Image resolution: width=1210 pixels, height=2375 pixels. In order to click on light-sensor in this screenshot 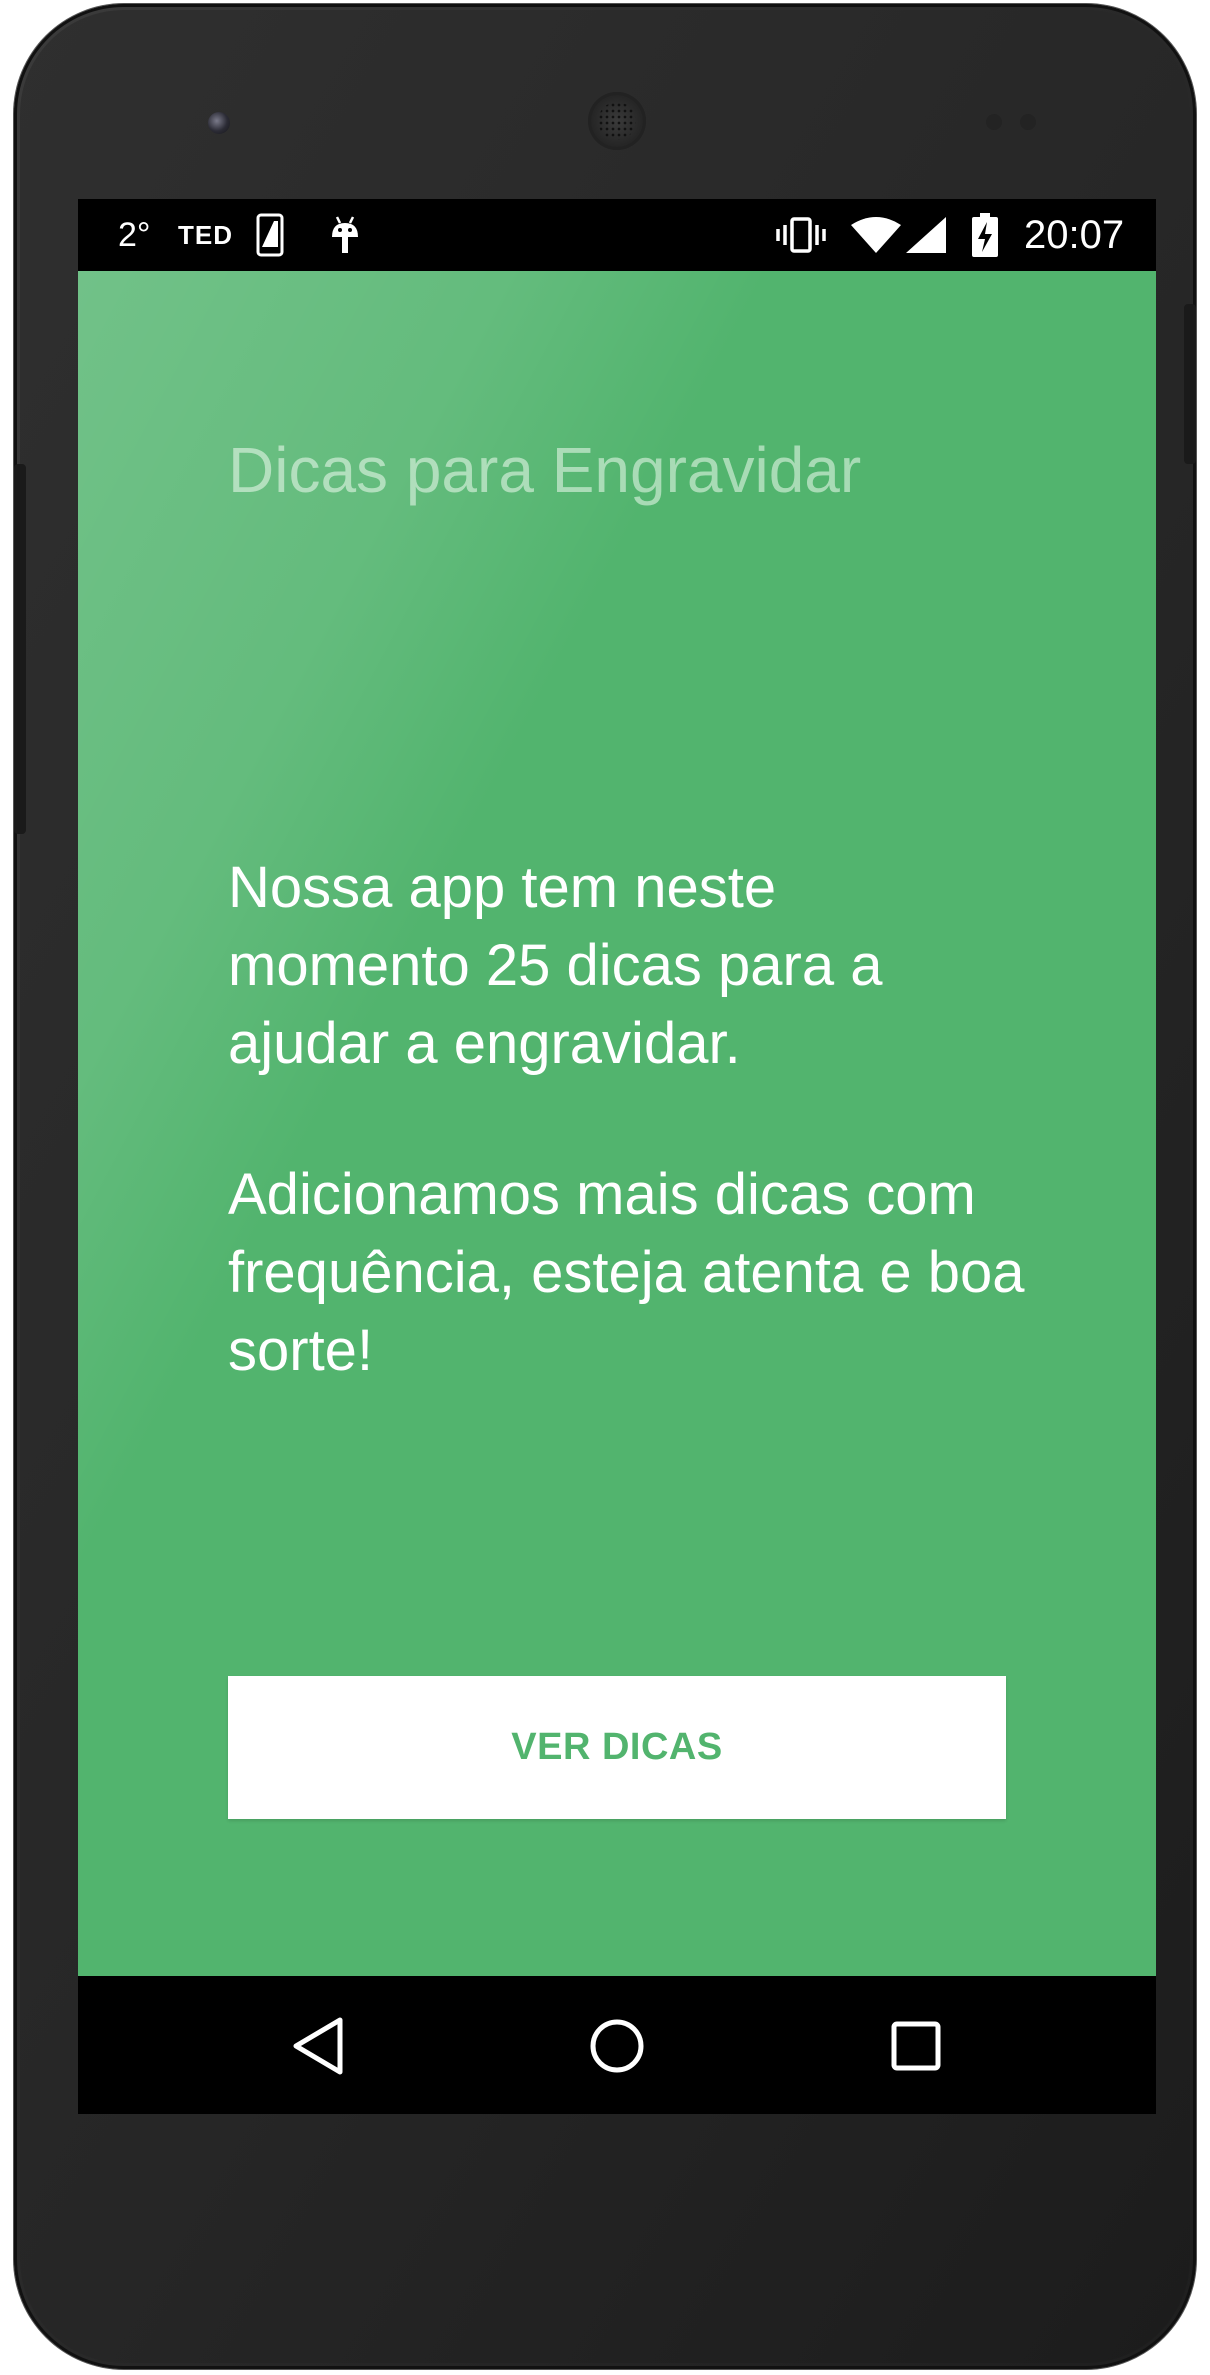, I will do `click(1028, 122)`.